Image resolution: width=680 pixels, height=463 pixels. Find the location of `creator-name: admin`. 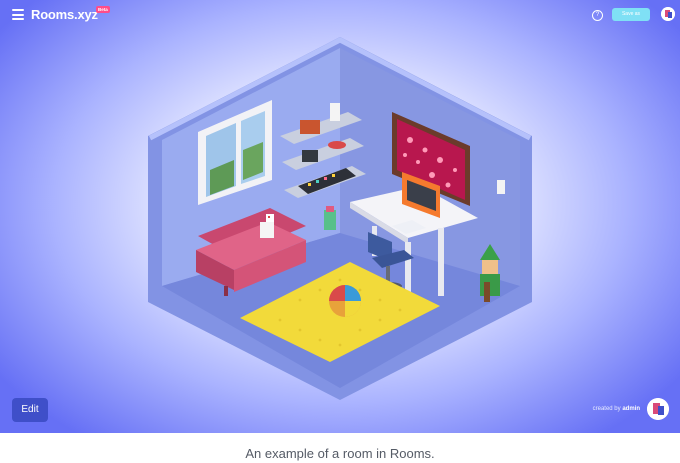

creator-name: admin is located at coordinates (631, 409).